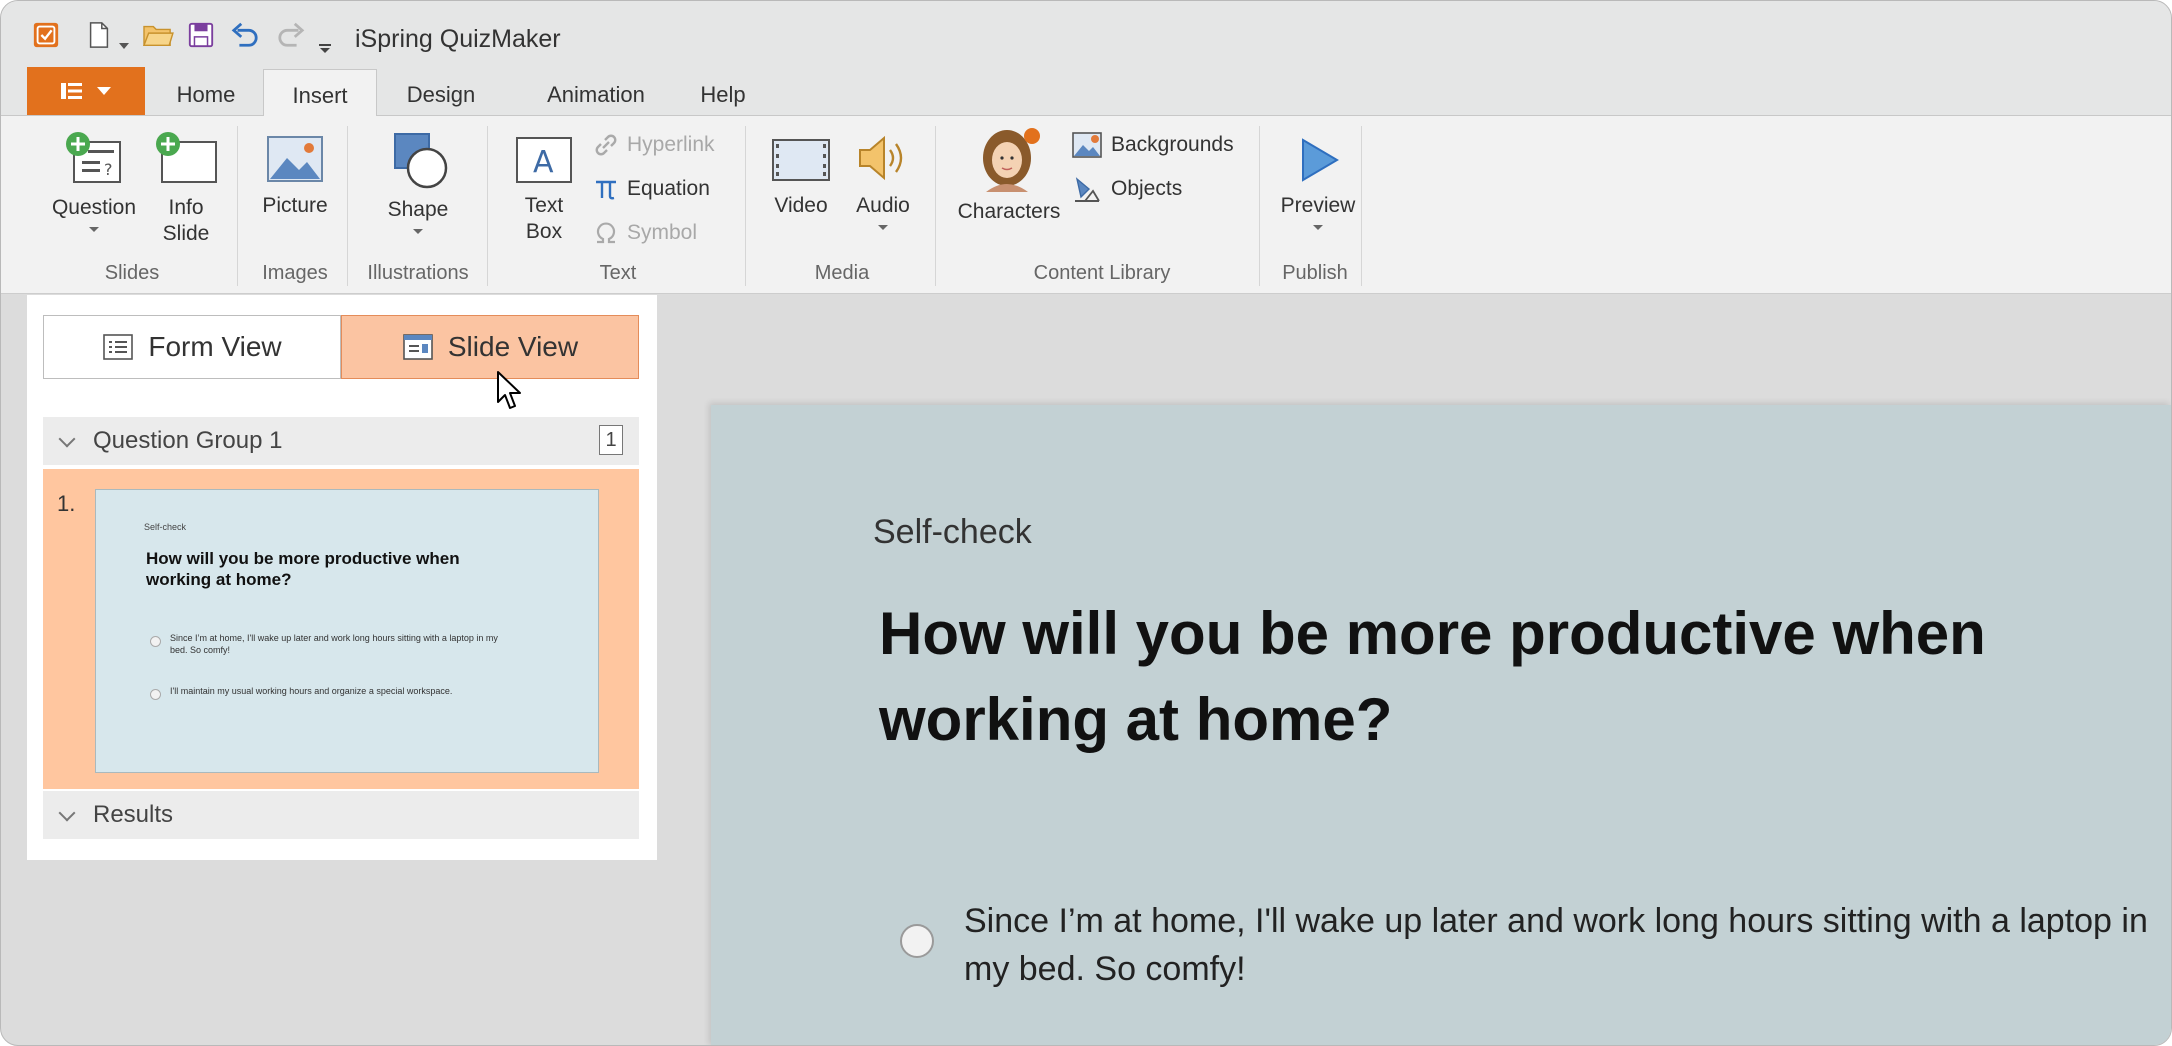 This screenshot has width=2172, height=1046. Describe the element at coordinates (320, 94) in the screenshot. I see `tab-insert: Insert` at that location.